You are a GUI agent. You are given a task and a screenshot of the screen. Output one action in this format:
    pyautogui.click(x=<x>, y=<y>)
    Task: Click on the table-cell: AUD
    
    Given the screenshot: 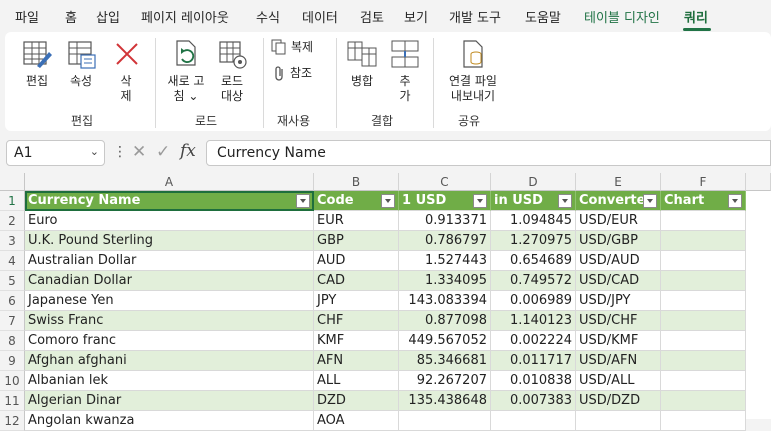 What is the action you would take?
    pyautogui.click(x=356, y=261)
    